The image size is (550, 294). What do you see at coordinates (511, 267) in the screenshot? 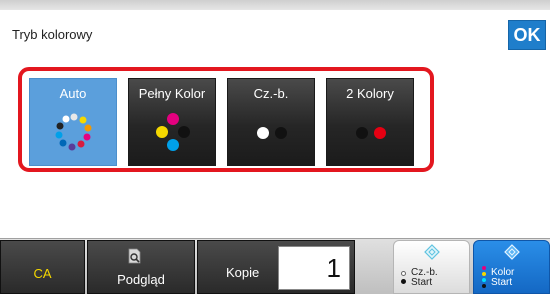
I see `start-color-button: Kolor Start` at bounding box center [511, 267].